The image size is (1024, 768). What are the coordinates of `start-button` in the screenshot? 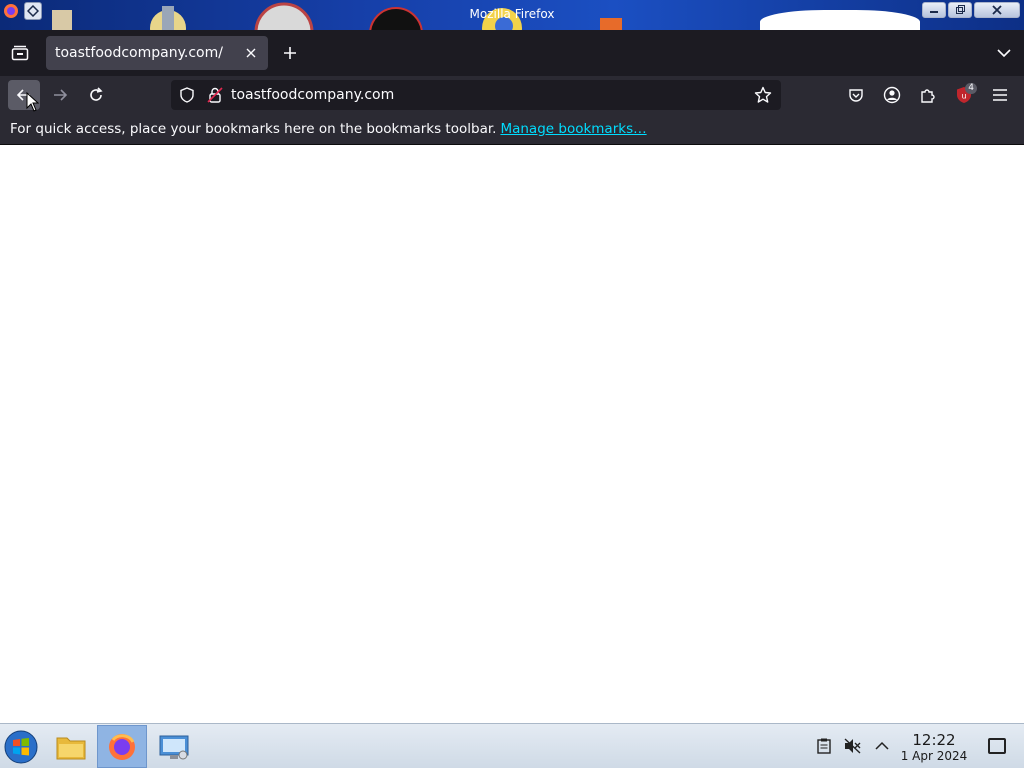 It's located at (21, 747).